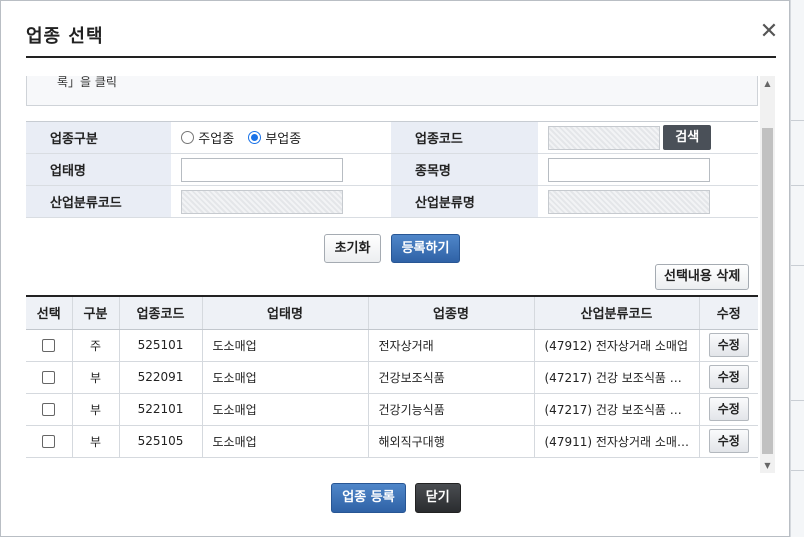  I want to click on business-type-label: 업종구분, so click(99, 137).